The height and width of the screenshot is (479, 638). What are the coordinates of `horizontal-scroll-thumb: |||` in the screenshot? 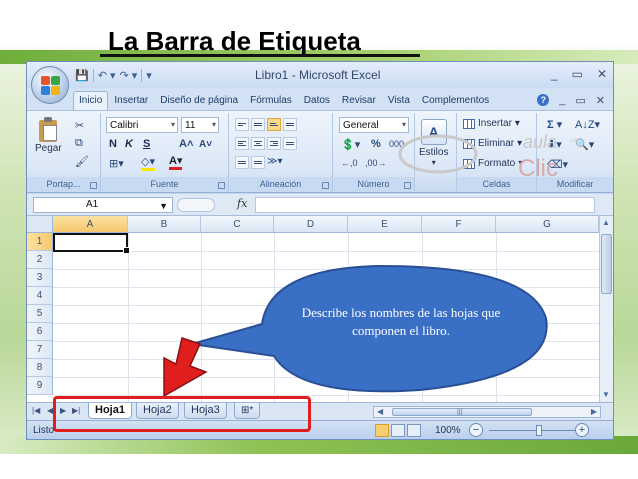 It's located at (462, 412).